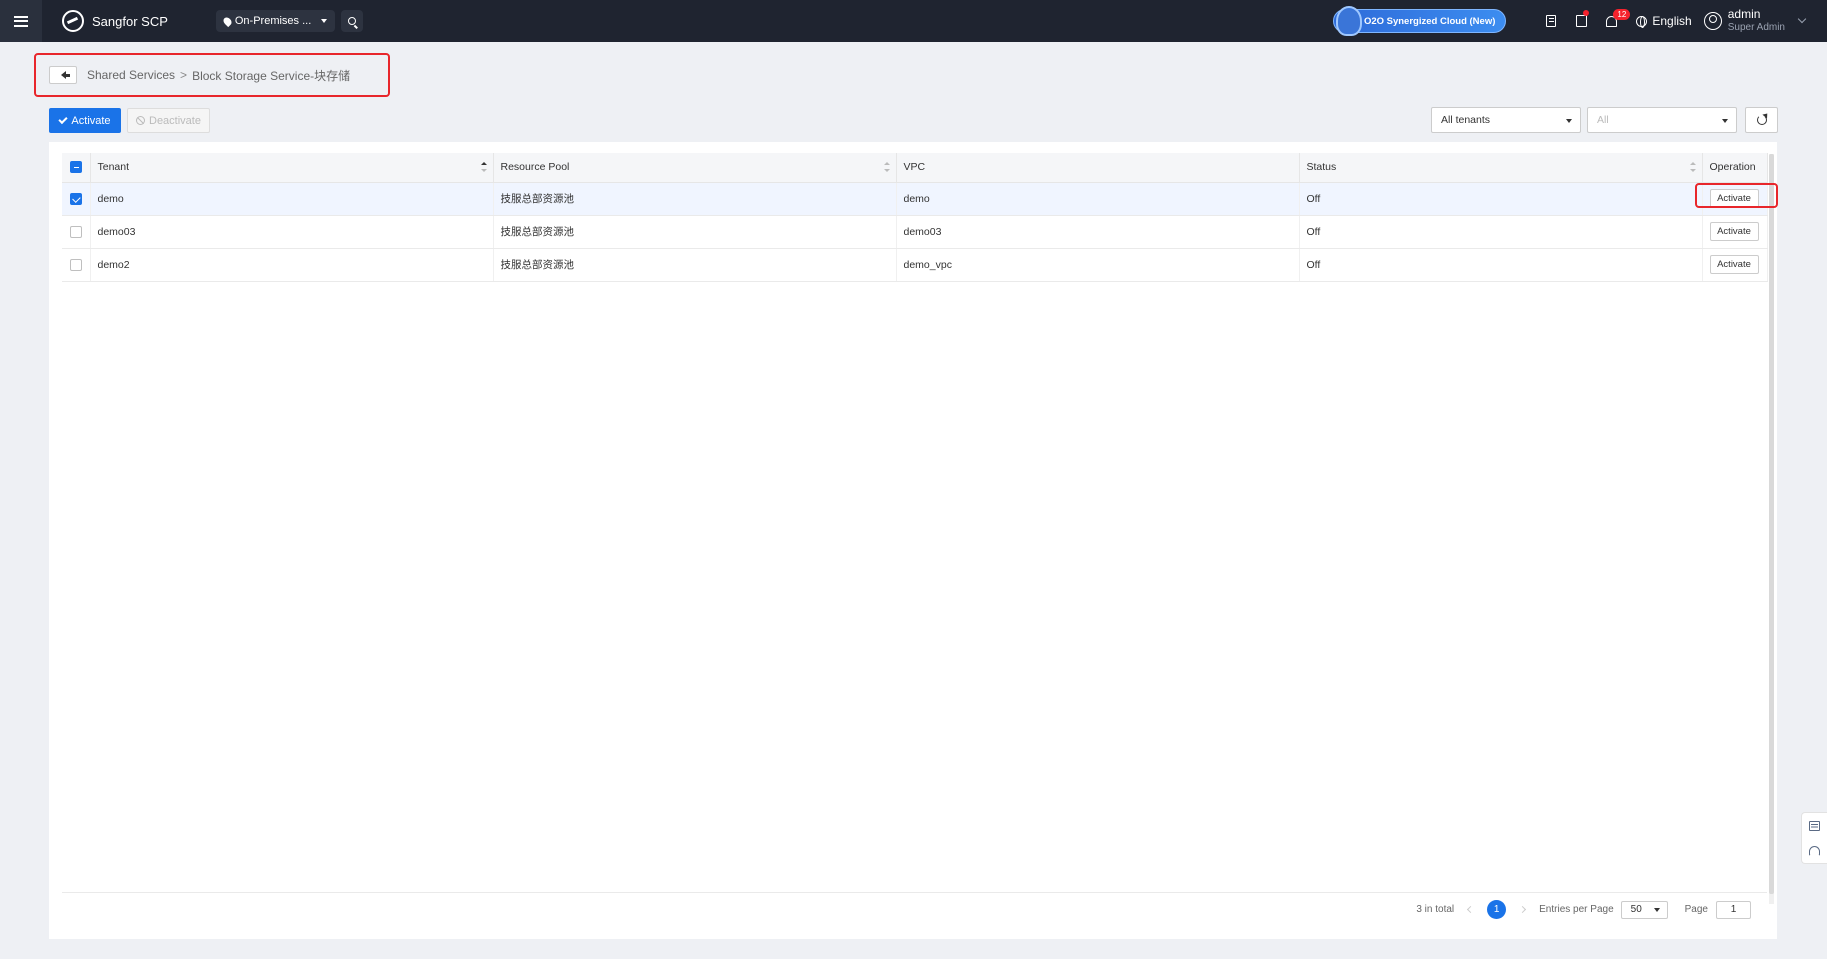  What do you see at coordinates (130, 21) in the screenshot?
I see `brand-name: Sangfor SCP` at bounding box center [130, 21].